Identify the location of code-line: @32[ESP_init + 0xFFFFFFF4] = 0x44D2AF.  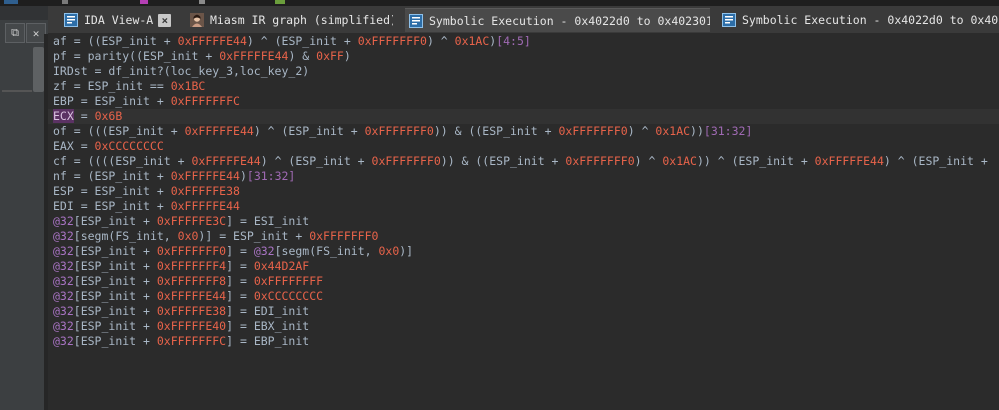
(181, 266).